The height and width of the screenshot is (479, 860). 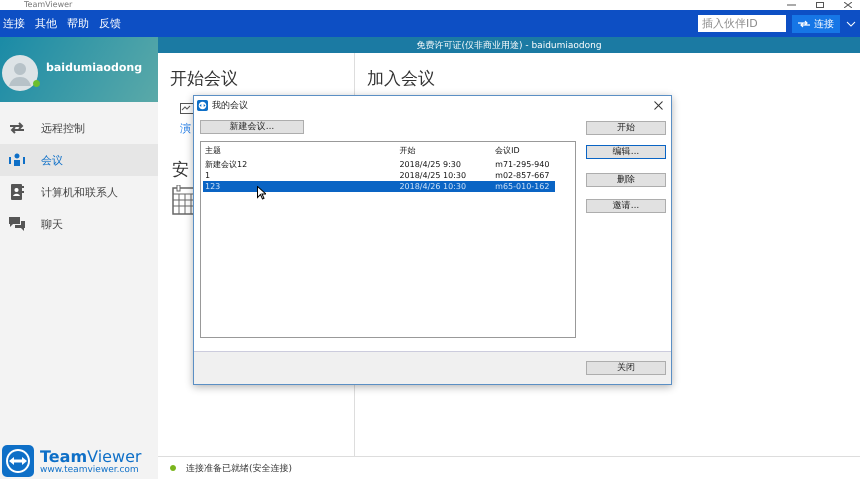 What do you see at coordinates (20, 73) in the screenshot?
I see `avatar-silhouette-icon` at bounding box center [20, 73].